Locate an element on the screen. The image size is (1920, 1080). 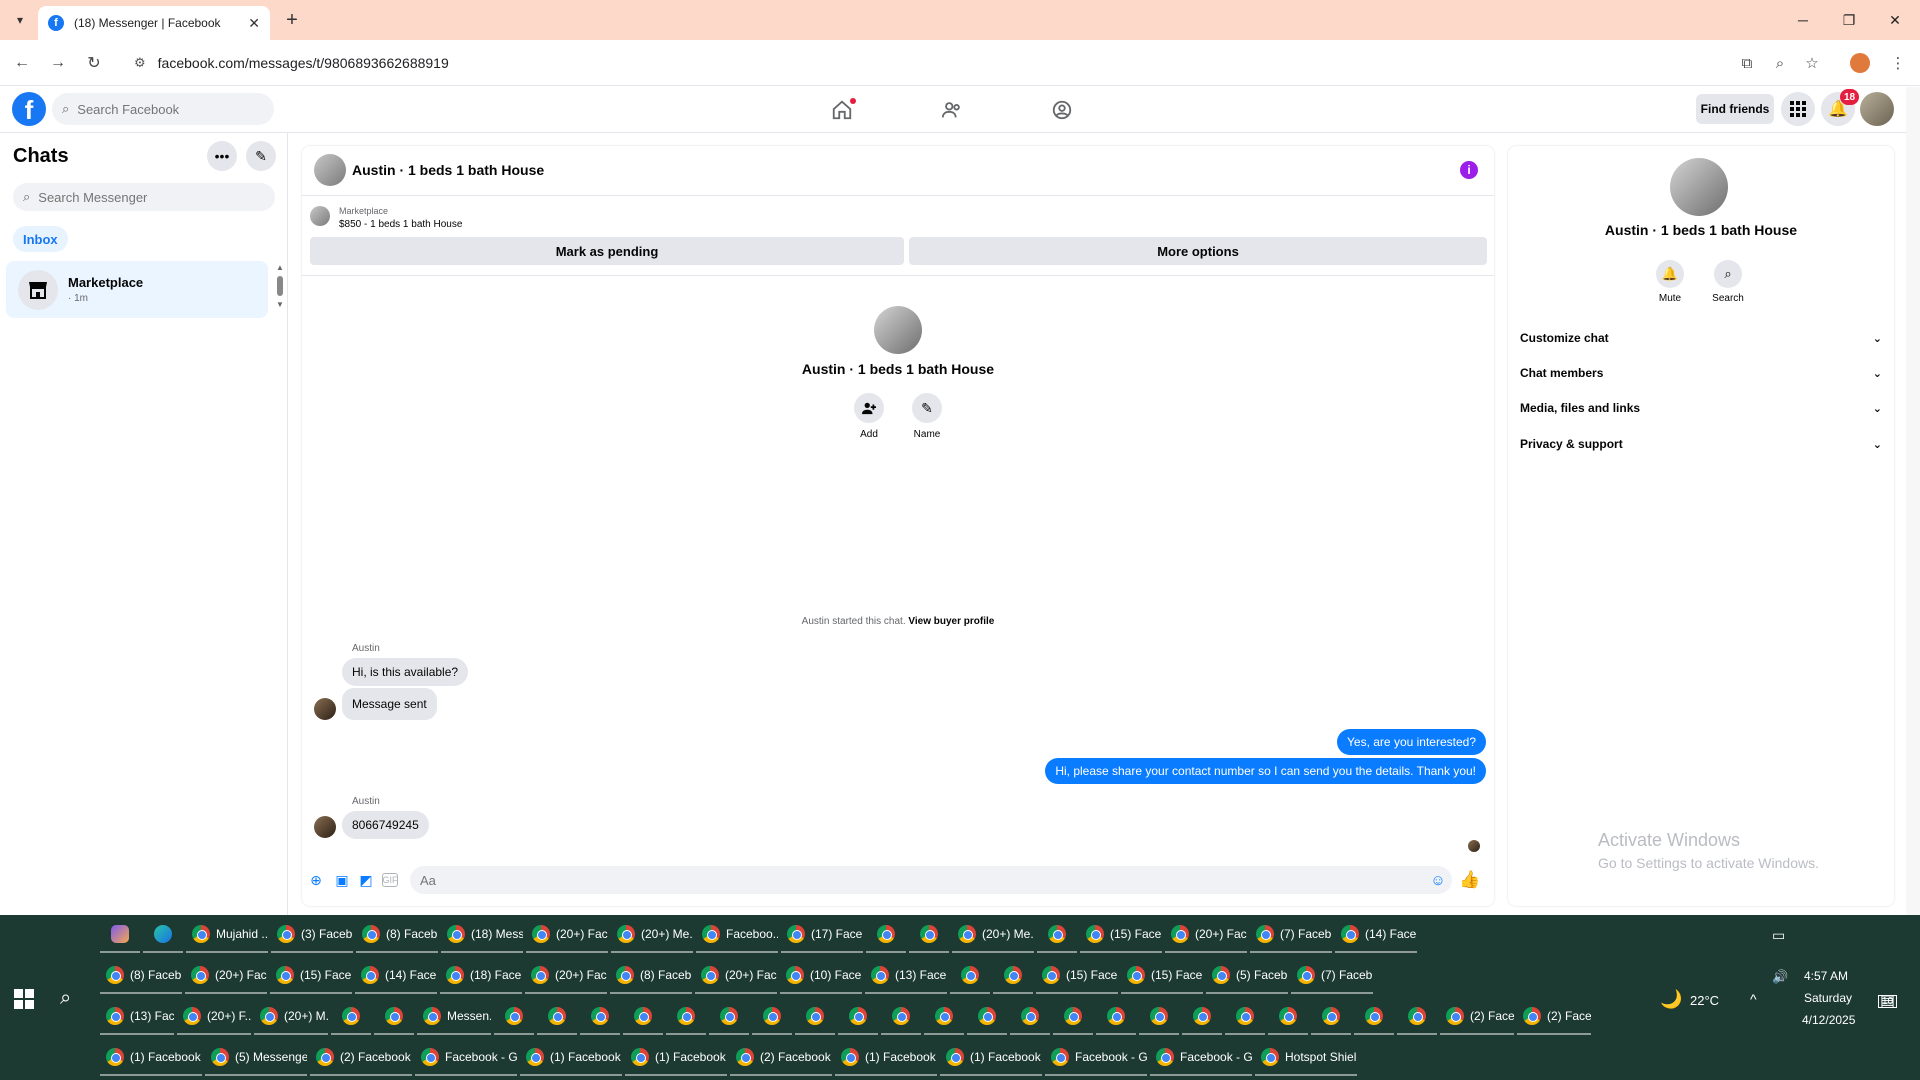
media-files-links-section: Media, files and links ⌄ is located at coordinates (1701, 408).